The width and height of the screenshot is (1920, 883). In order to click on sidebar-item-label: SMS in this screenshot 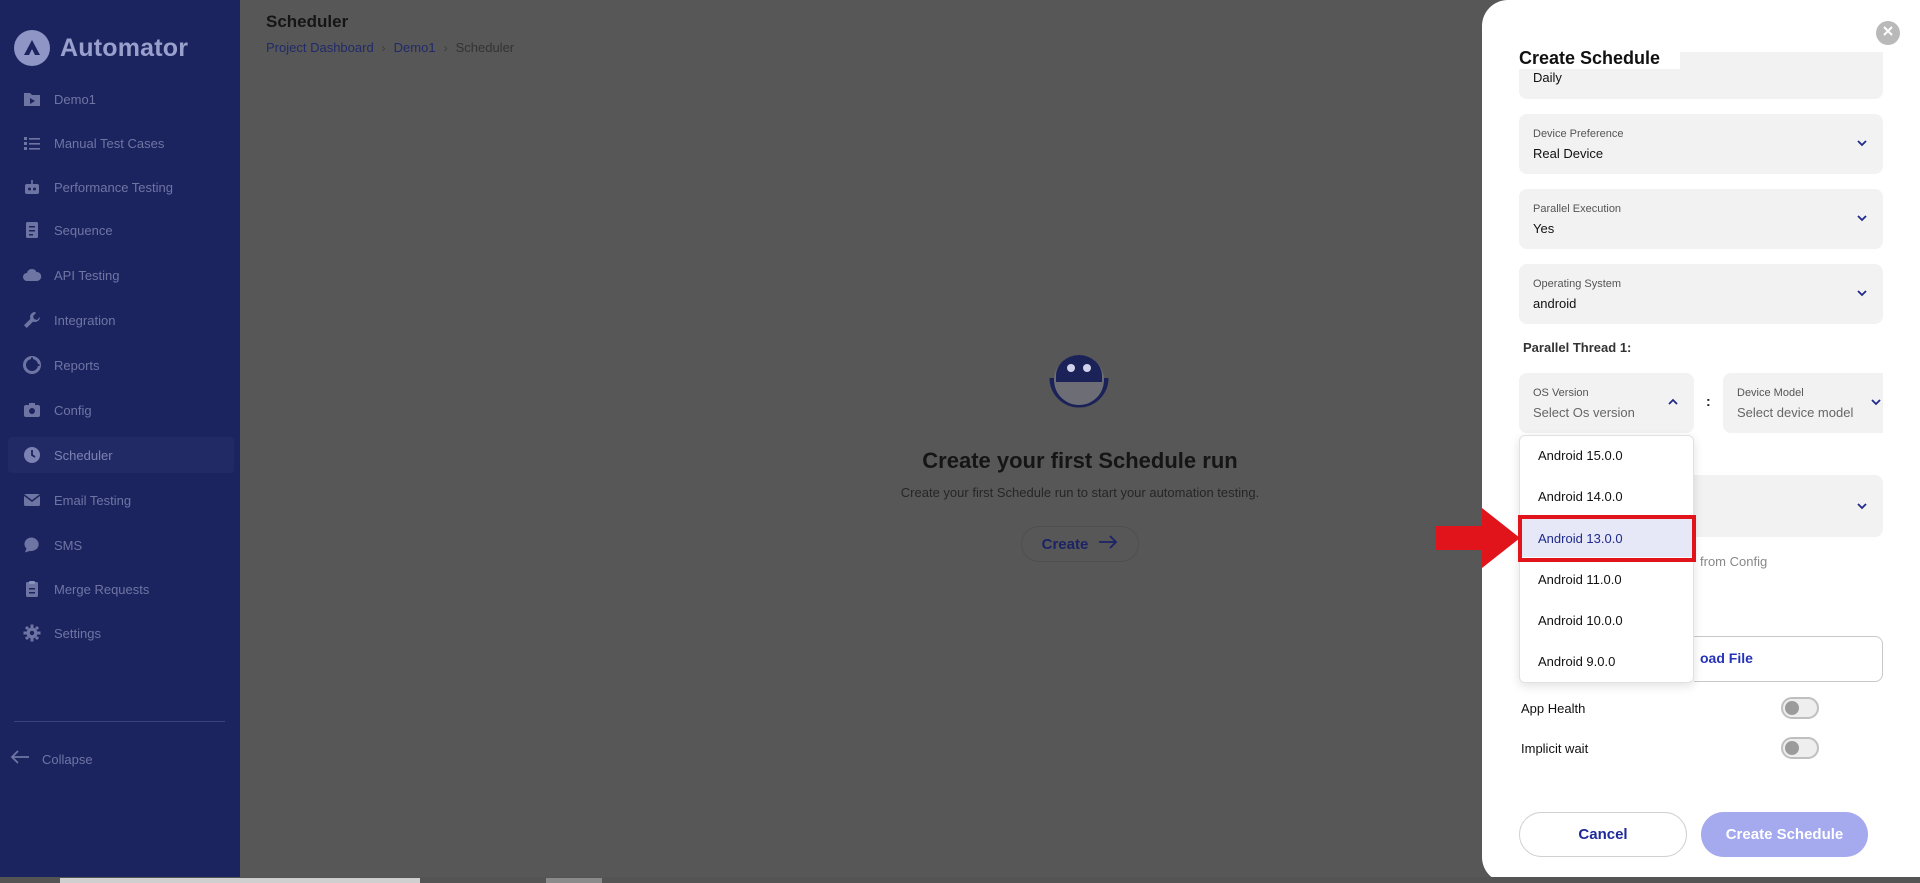, I will do `click(68, 545)`.